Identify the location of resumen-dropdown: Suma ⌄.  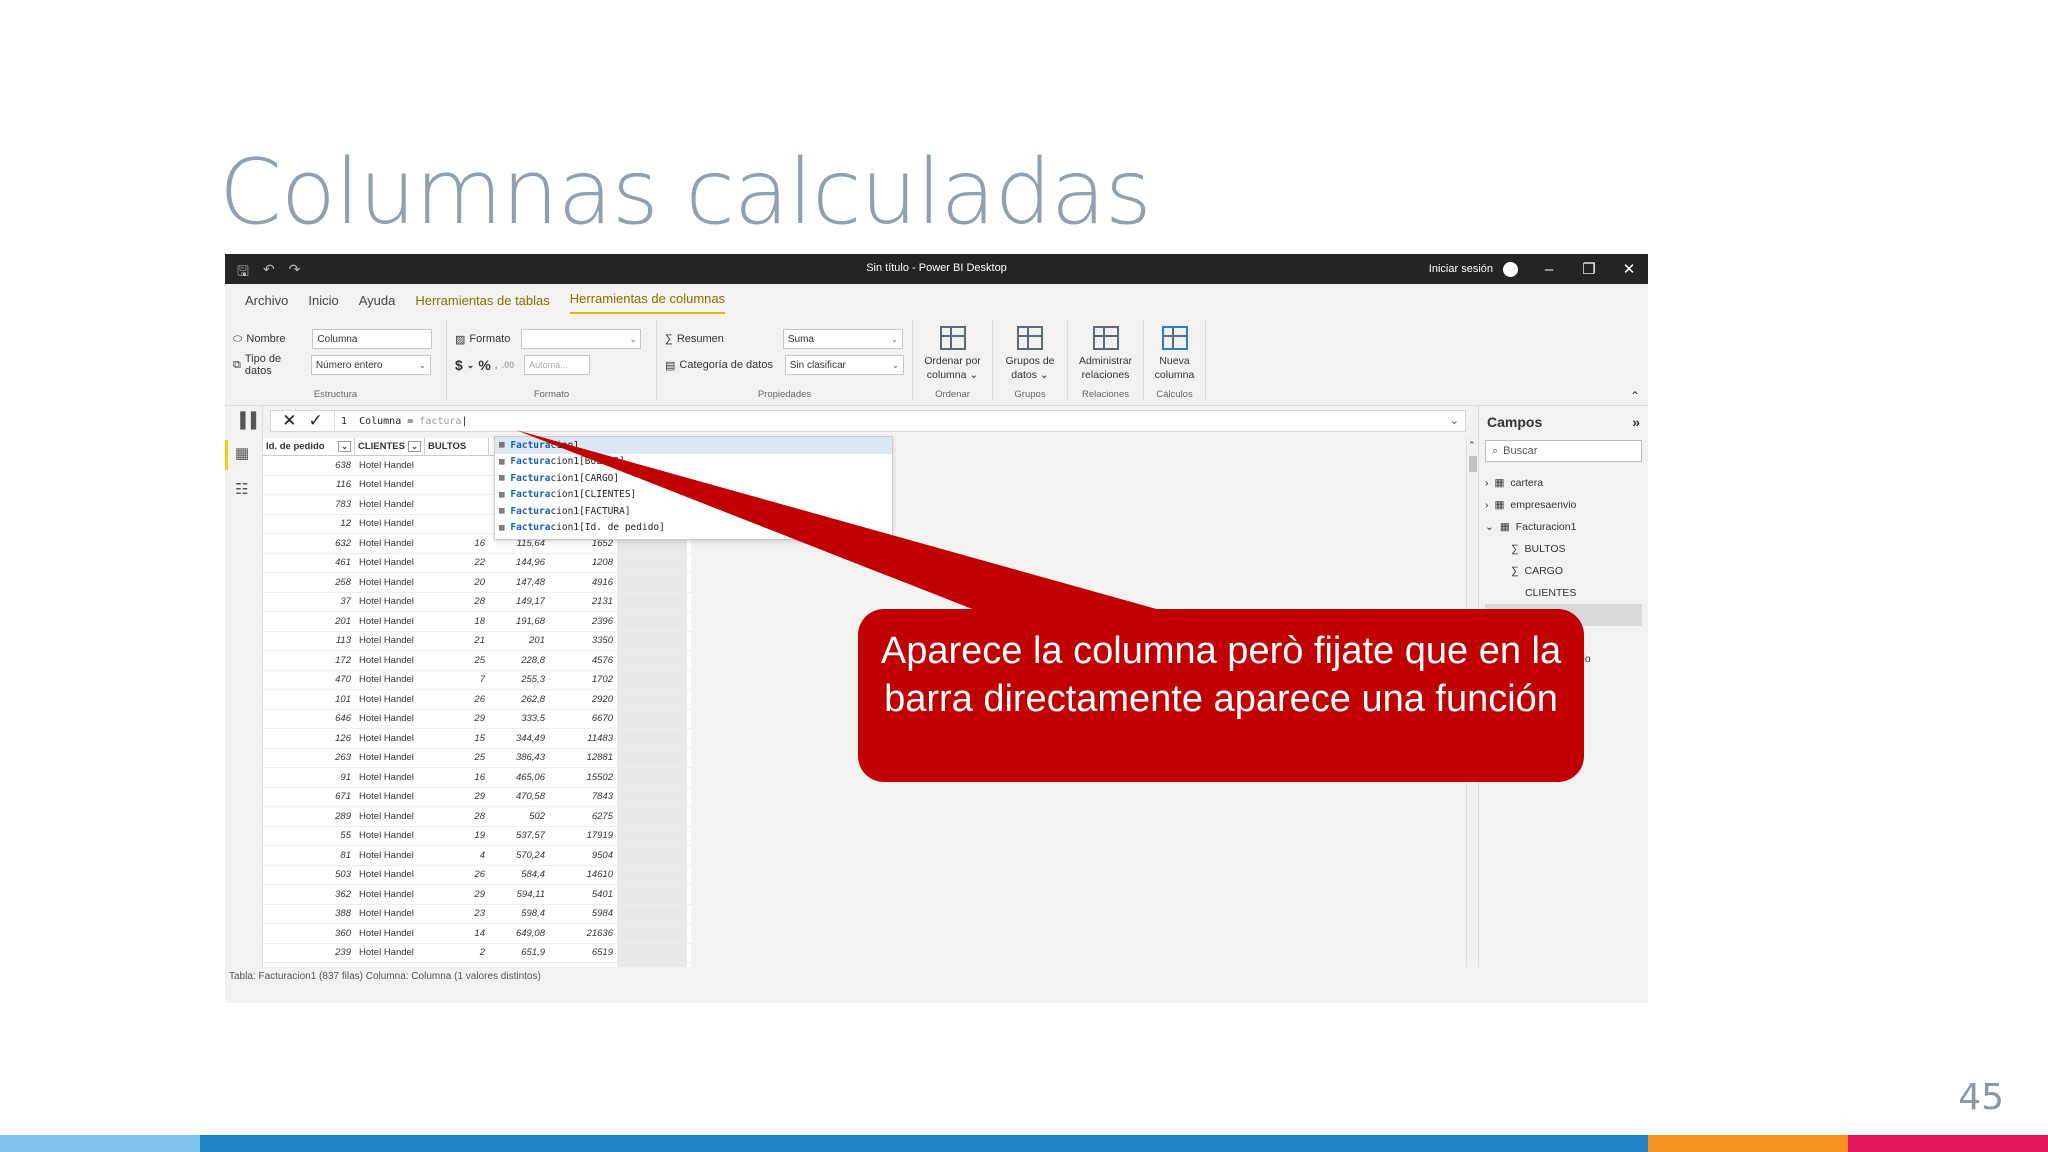
(842, 339).